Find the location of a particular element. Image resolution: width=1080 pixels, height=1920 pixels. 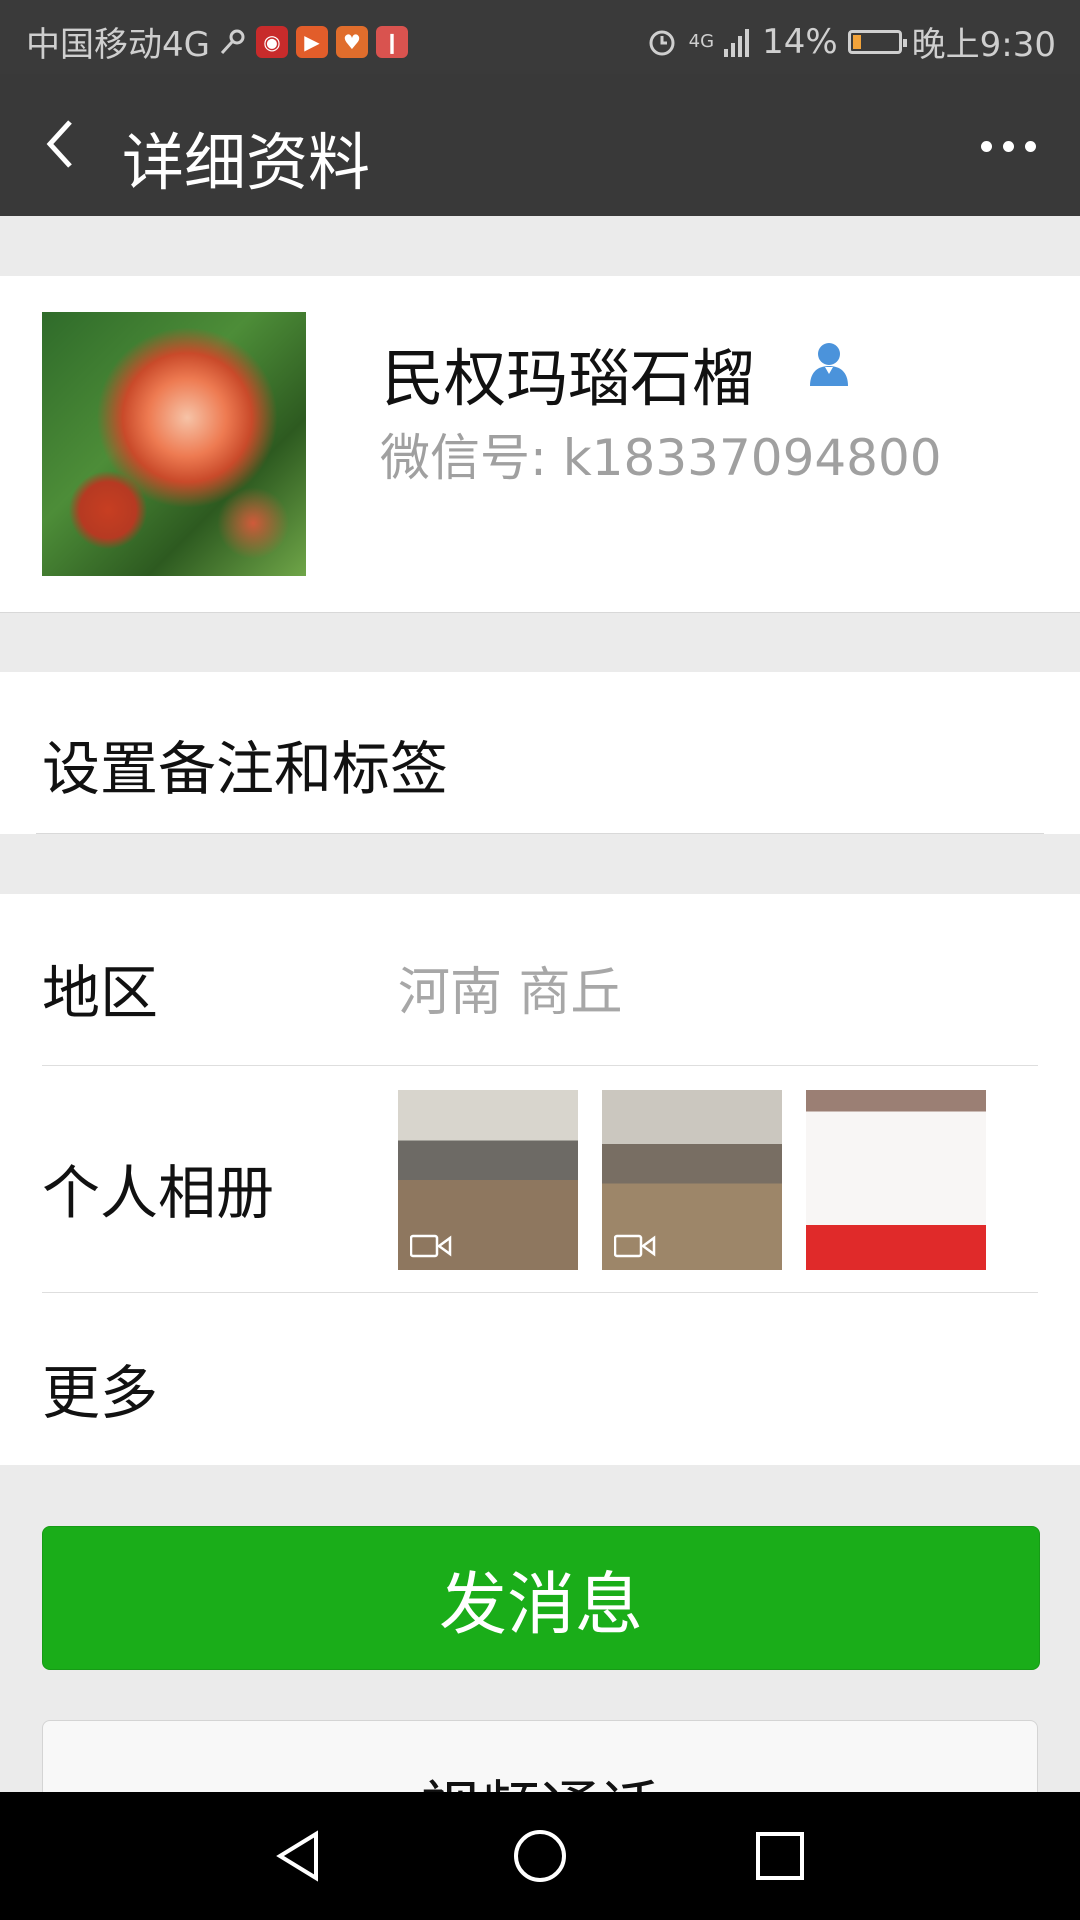

video-notification-icon: ▶ is located at coordinates (311, 41).